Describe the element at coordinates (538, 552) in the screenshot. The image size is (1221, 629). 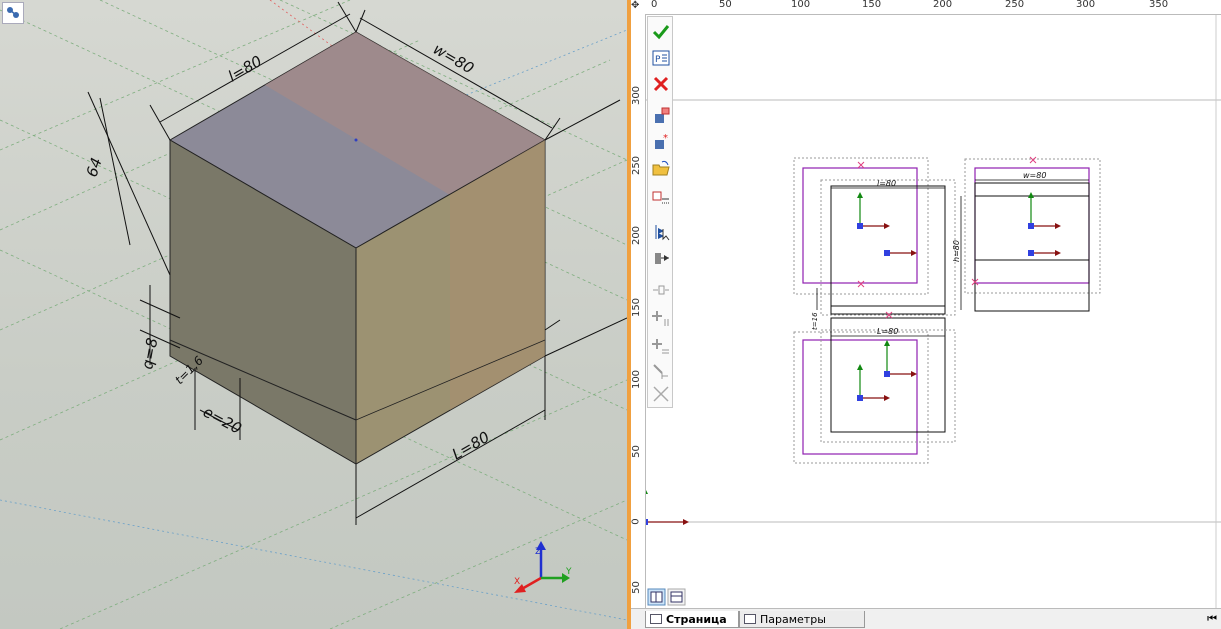
I see `triad-z-label: Z` at that location.